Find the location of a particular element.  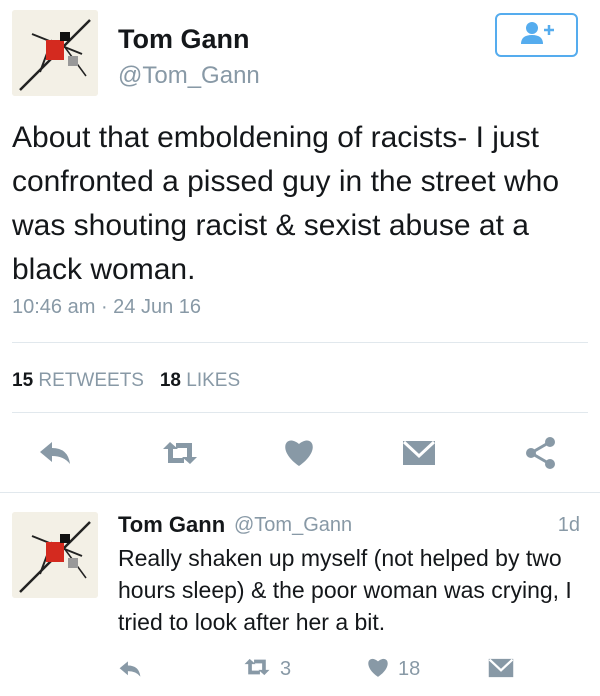

reply-retweet-count: 3 is located at coordinates (286, 669).